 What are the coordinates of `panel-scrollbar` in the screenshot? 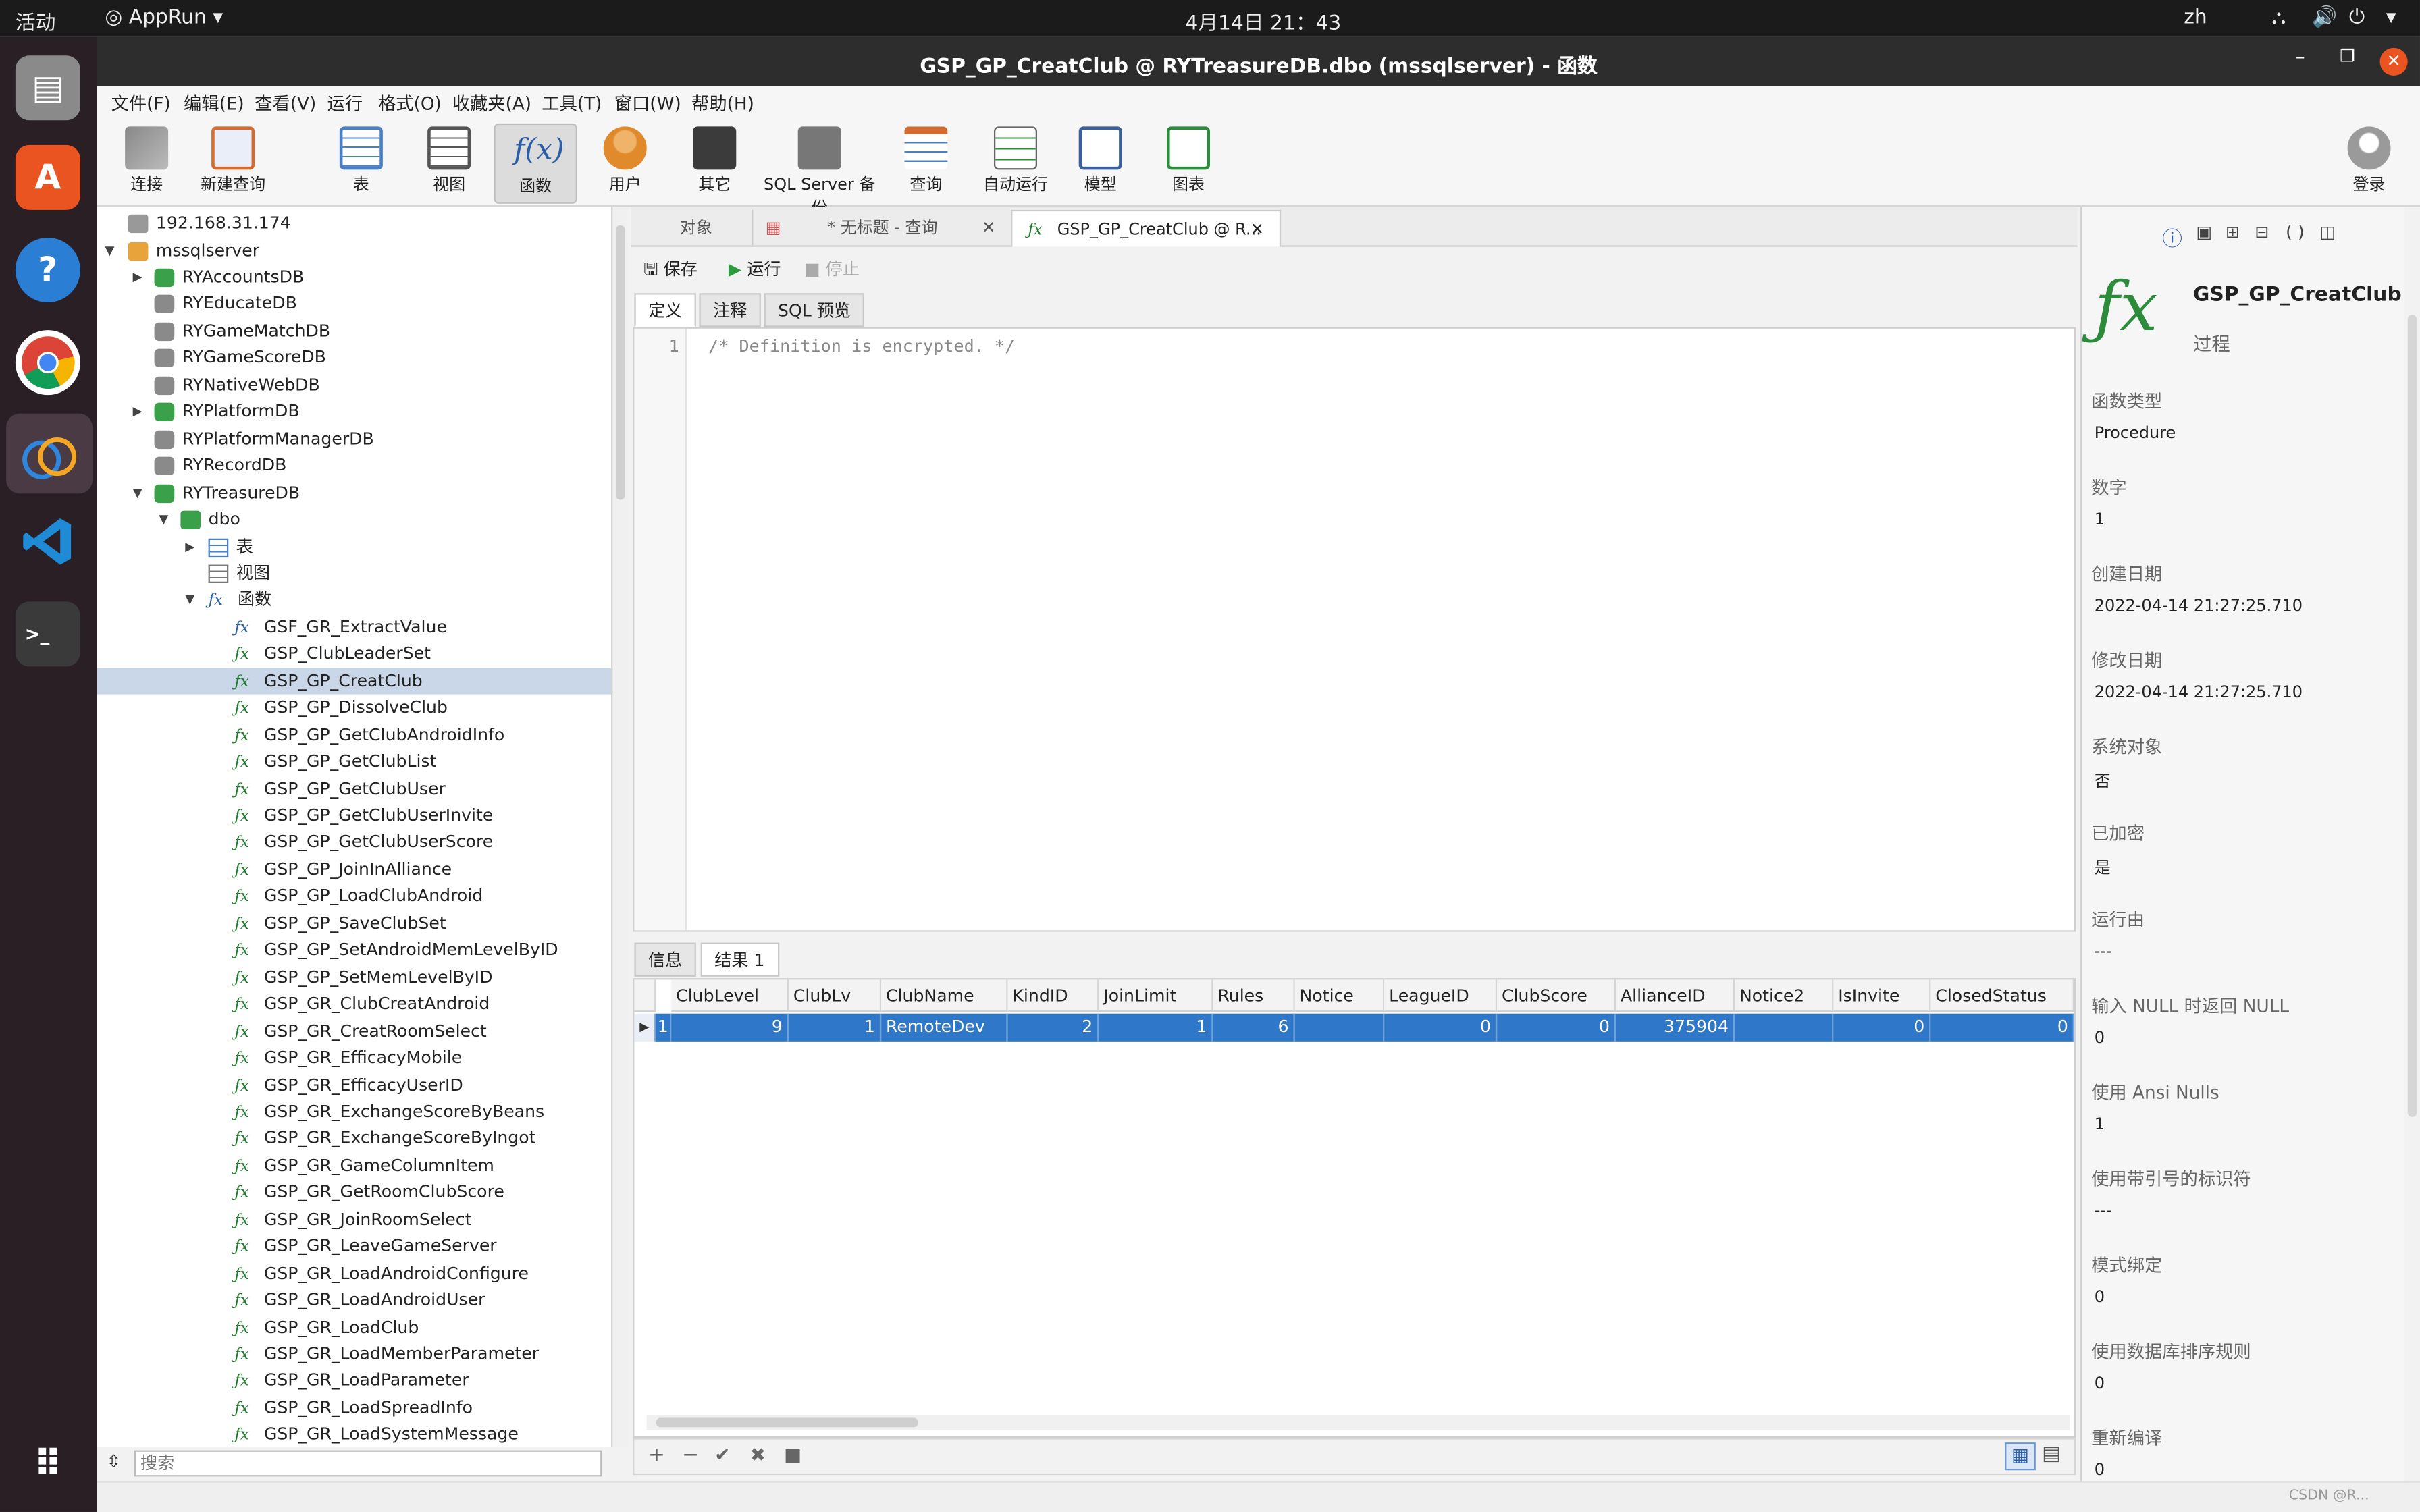 It's located at (2412, 844).